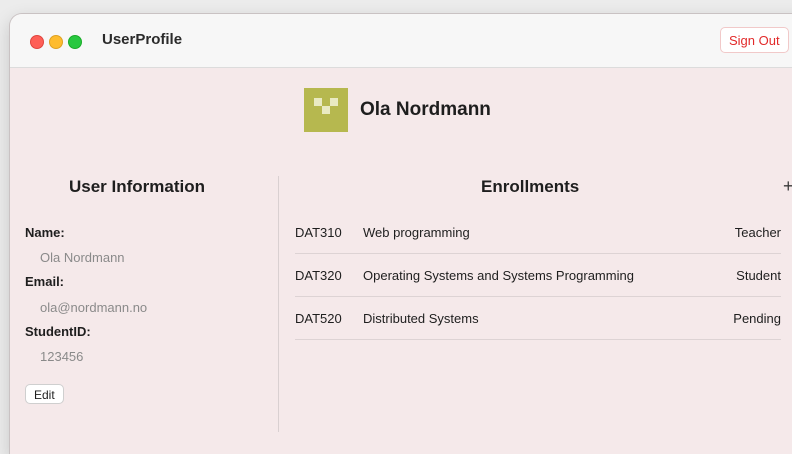 The width and height of the screenshot is (792, 454). What do you see at coordinates (75, 42) in the screenshot?
I see `zoom-window-button` at bounding box center [75, 42].